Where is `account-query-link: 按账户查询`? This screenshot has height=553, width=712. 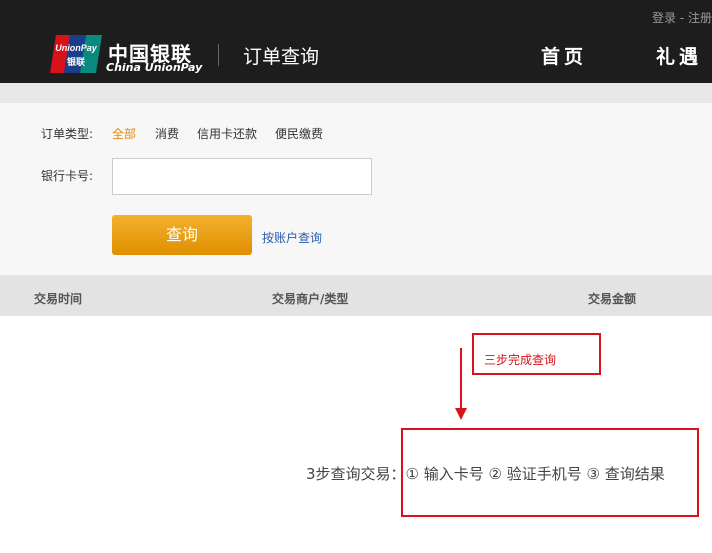
account-query-link: 按账户查询 is located at coordinates (292, 237).